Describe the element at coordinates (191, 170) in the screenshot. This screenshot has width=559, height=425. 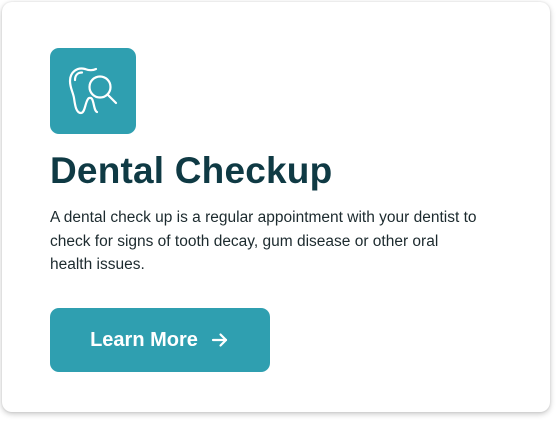
I see `card-title: Dental Checkup` at that location.